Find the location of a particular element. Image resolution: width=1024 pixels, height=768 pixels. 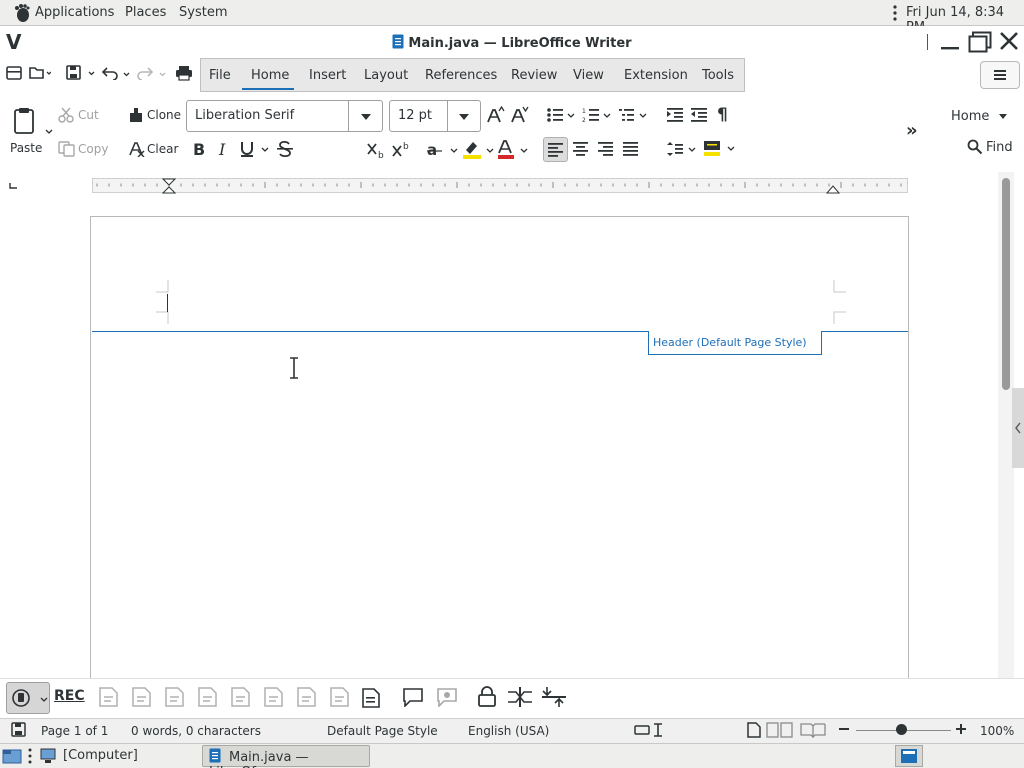

tab-view: View is located at coordinates (588, 75).